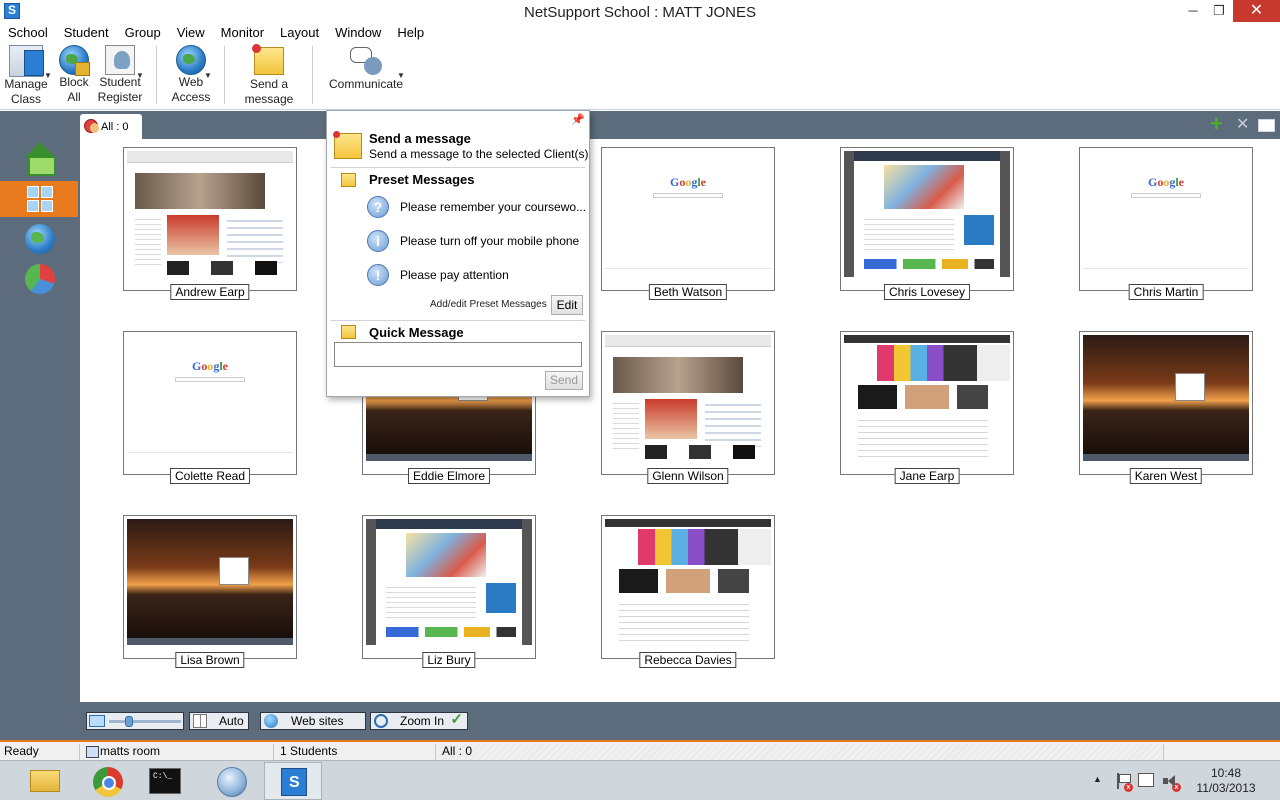 The height and width of the screenshot is (800, 1280). Describe the element at coordinates (688, 292) in the screenshot. I see `student-name-label: Beth Watson` at that location.